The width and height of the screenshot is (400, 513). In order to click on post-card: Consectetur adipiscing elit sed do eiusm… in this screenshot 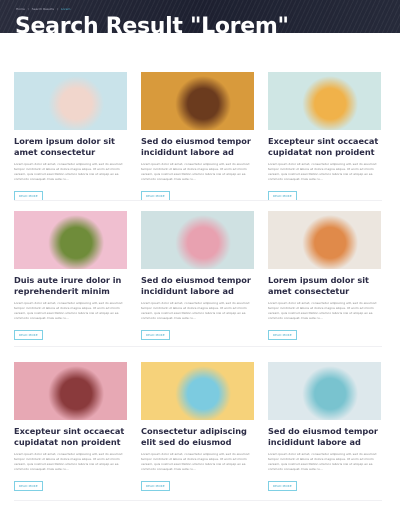, I will do `click(197, 426)`.